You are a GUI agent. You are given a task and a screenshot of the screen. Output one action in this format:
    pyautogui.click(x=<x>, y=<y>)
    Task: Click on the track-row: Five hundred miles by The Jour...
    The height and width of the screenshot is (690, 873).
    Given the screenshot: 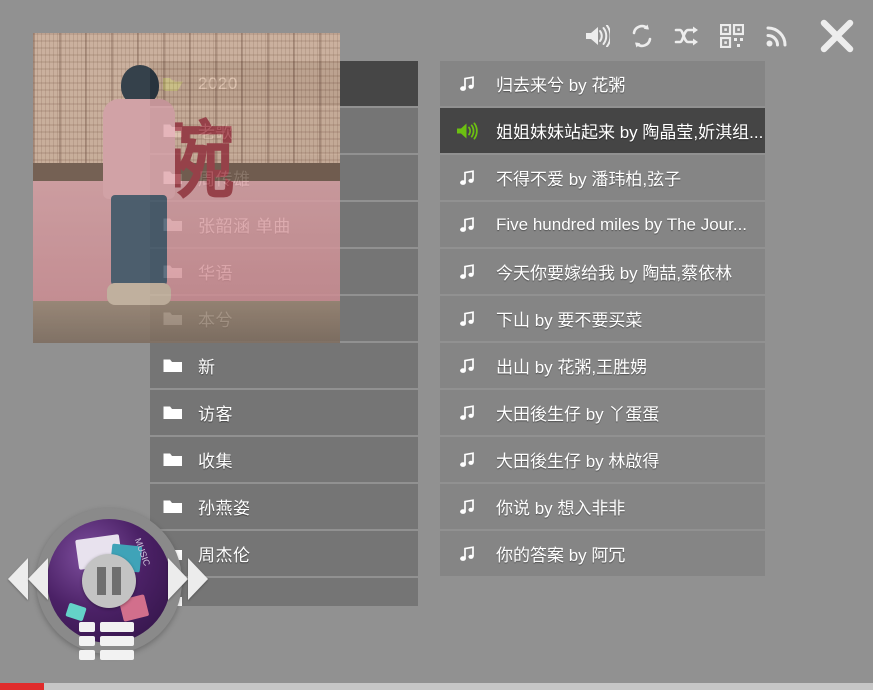 What is the action you would take?
    pyautogui.click(x=602, y=224)
    